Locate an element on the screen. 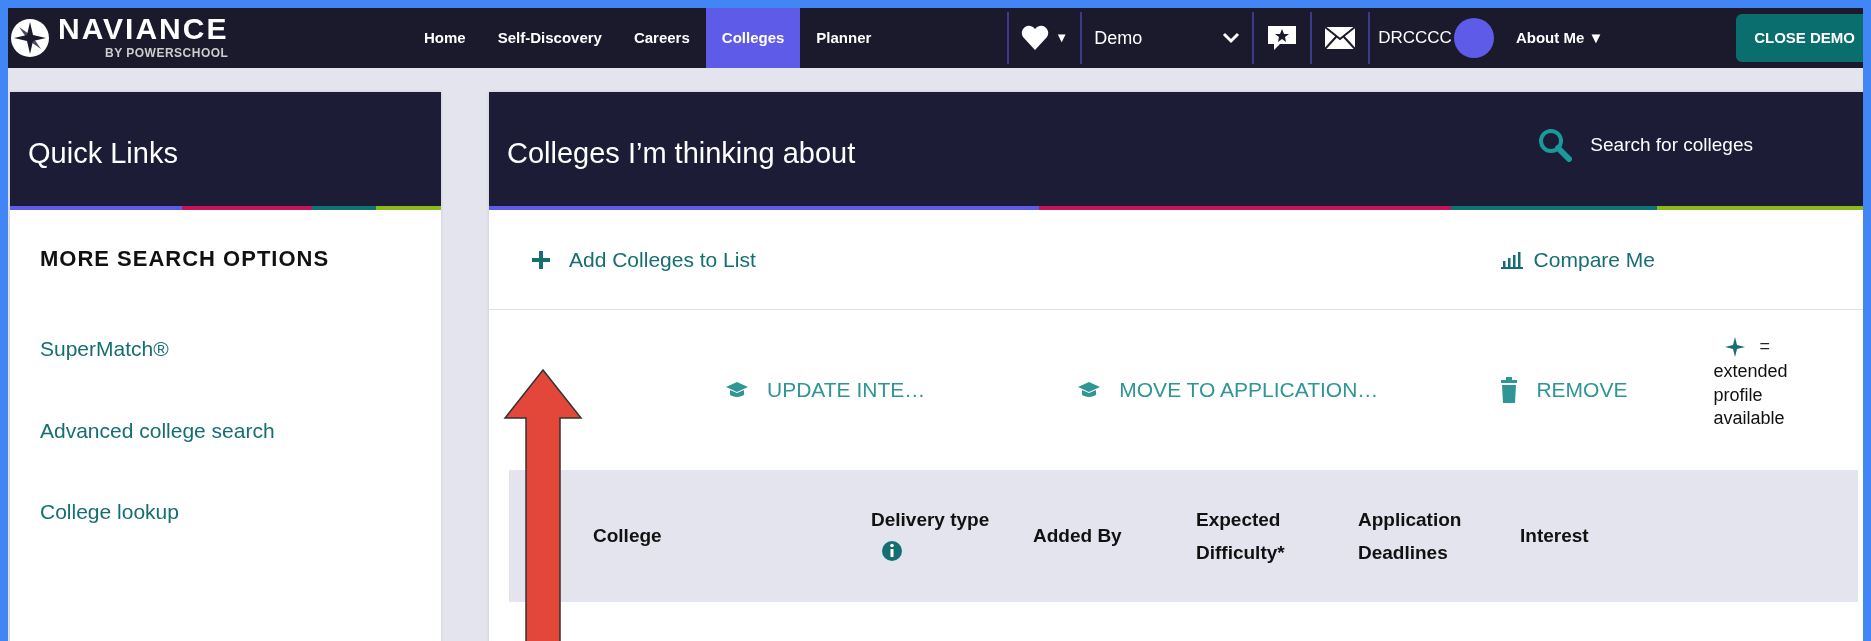 The height and width of the screenshot is (641, 1871). nav-tab: Home is located at coordinates (445, 38).